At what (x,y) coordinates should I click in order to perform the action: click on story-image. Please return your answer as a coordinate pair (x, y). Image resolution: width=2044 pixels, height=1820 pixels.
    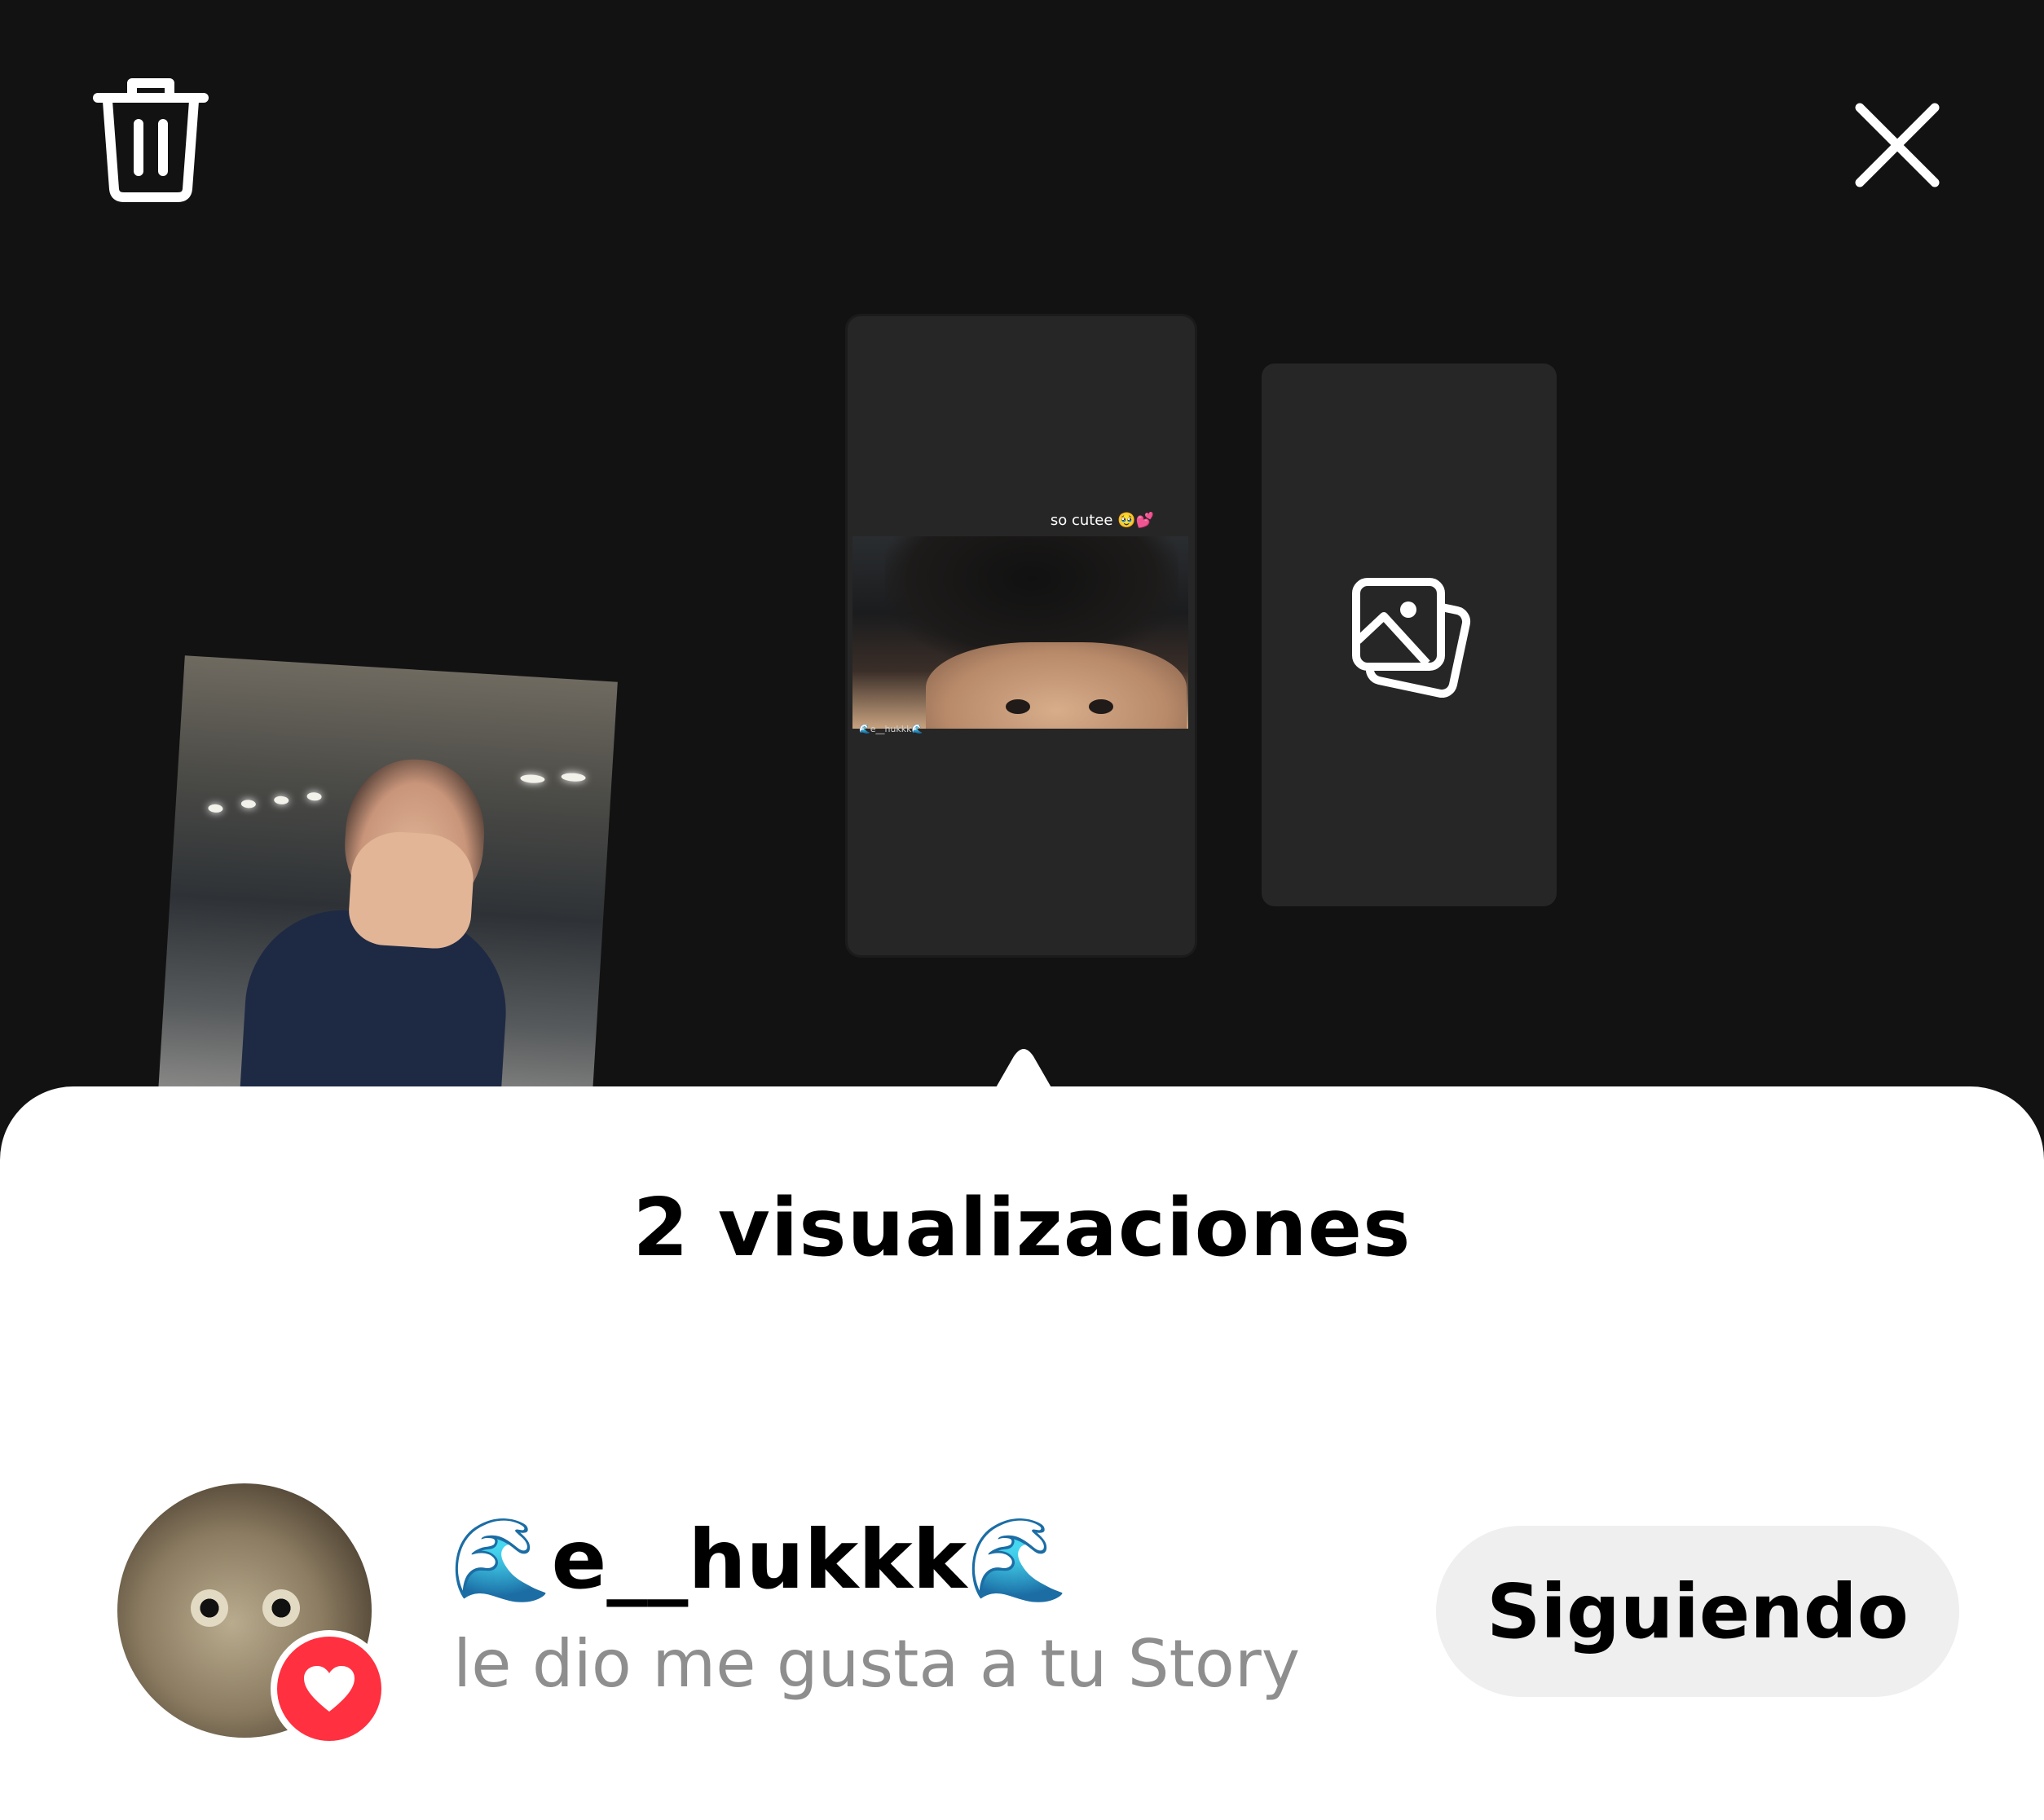
    Looking at the image, I should click on (1020, 632).